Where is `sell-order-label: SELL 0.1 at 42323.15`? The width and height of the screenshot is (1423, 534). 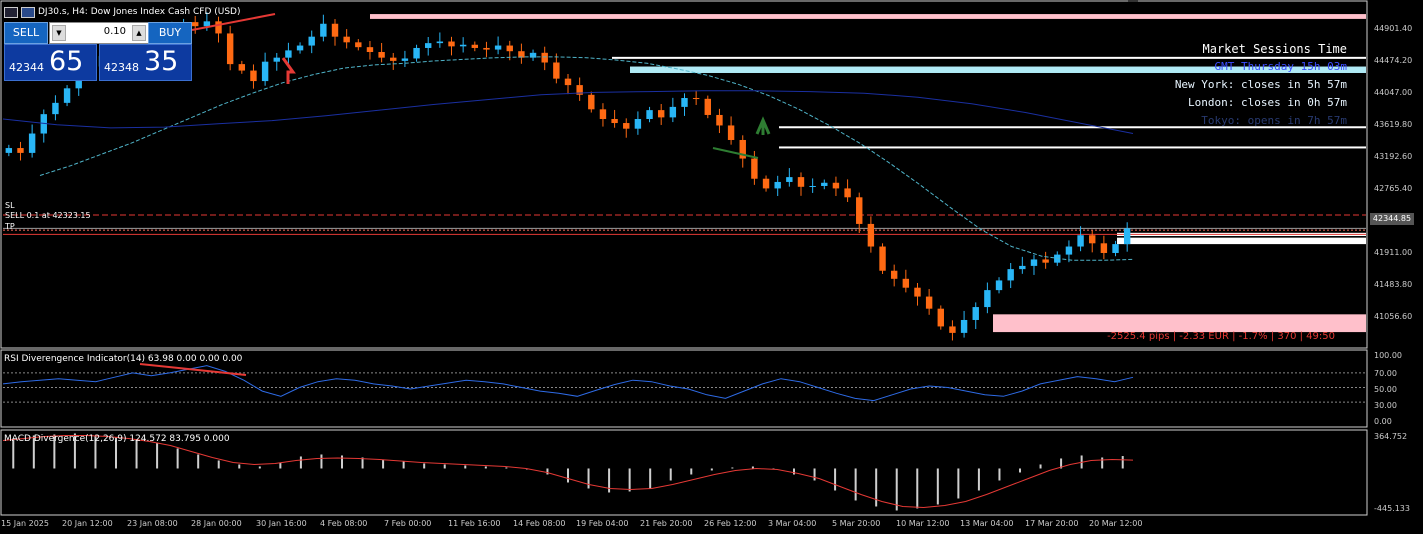
sell-order-label: SELL 0.1 at 42323.15 is located at coordinates (48, 215).